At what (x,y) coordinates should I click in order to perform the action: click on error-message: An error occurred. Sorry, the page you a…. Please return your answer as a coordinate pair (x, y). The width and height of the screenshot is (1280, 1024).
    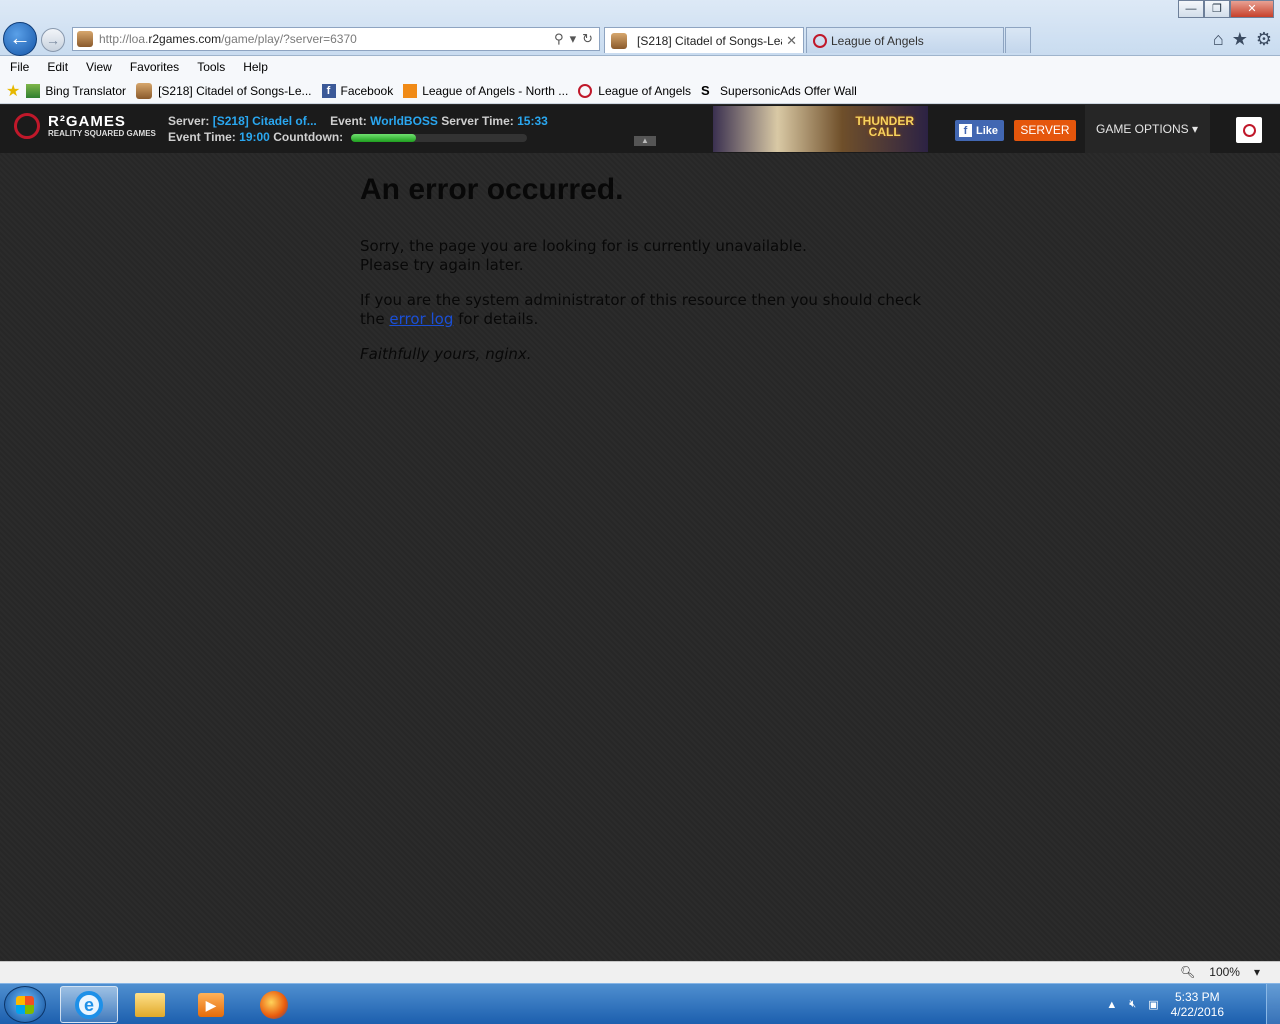
    Looking at the image, I should click on (650, 276).